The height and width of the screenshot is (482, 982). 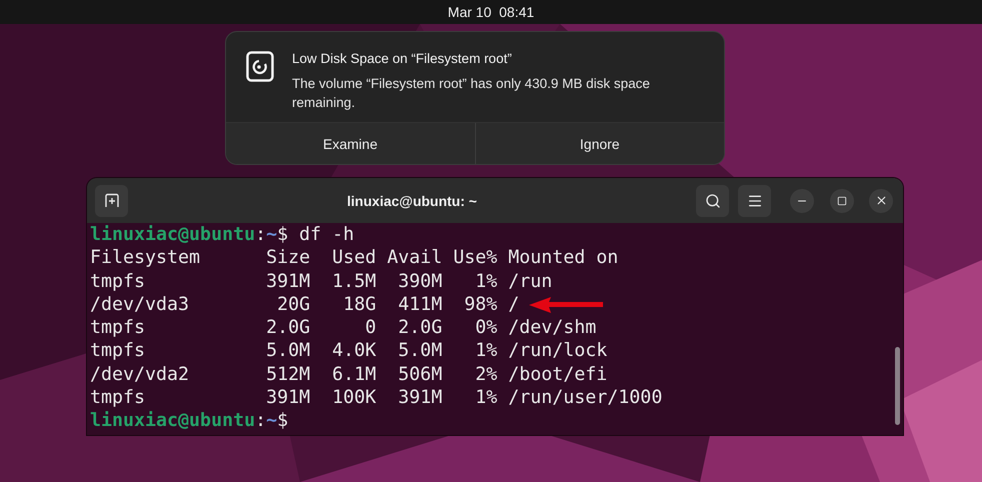 I want to click on notification-title: Low Disk Space on “Filesystem root”, so click(x=402, y=59).